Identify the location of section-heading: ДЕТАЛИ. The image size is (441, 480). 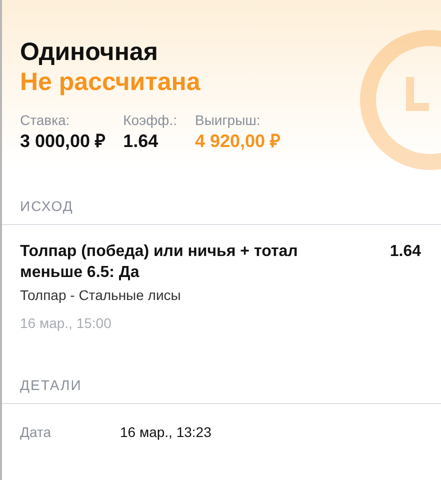
(221, 386).